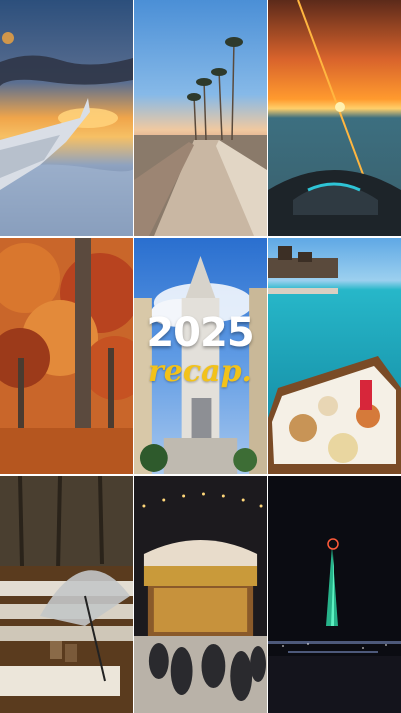 This screenshot has width=401, height=713. Describe the element at coordinates (66, 356) in the screenshot. I see `photo-autumn-forest` at that location.